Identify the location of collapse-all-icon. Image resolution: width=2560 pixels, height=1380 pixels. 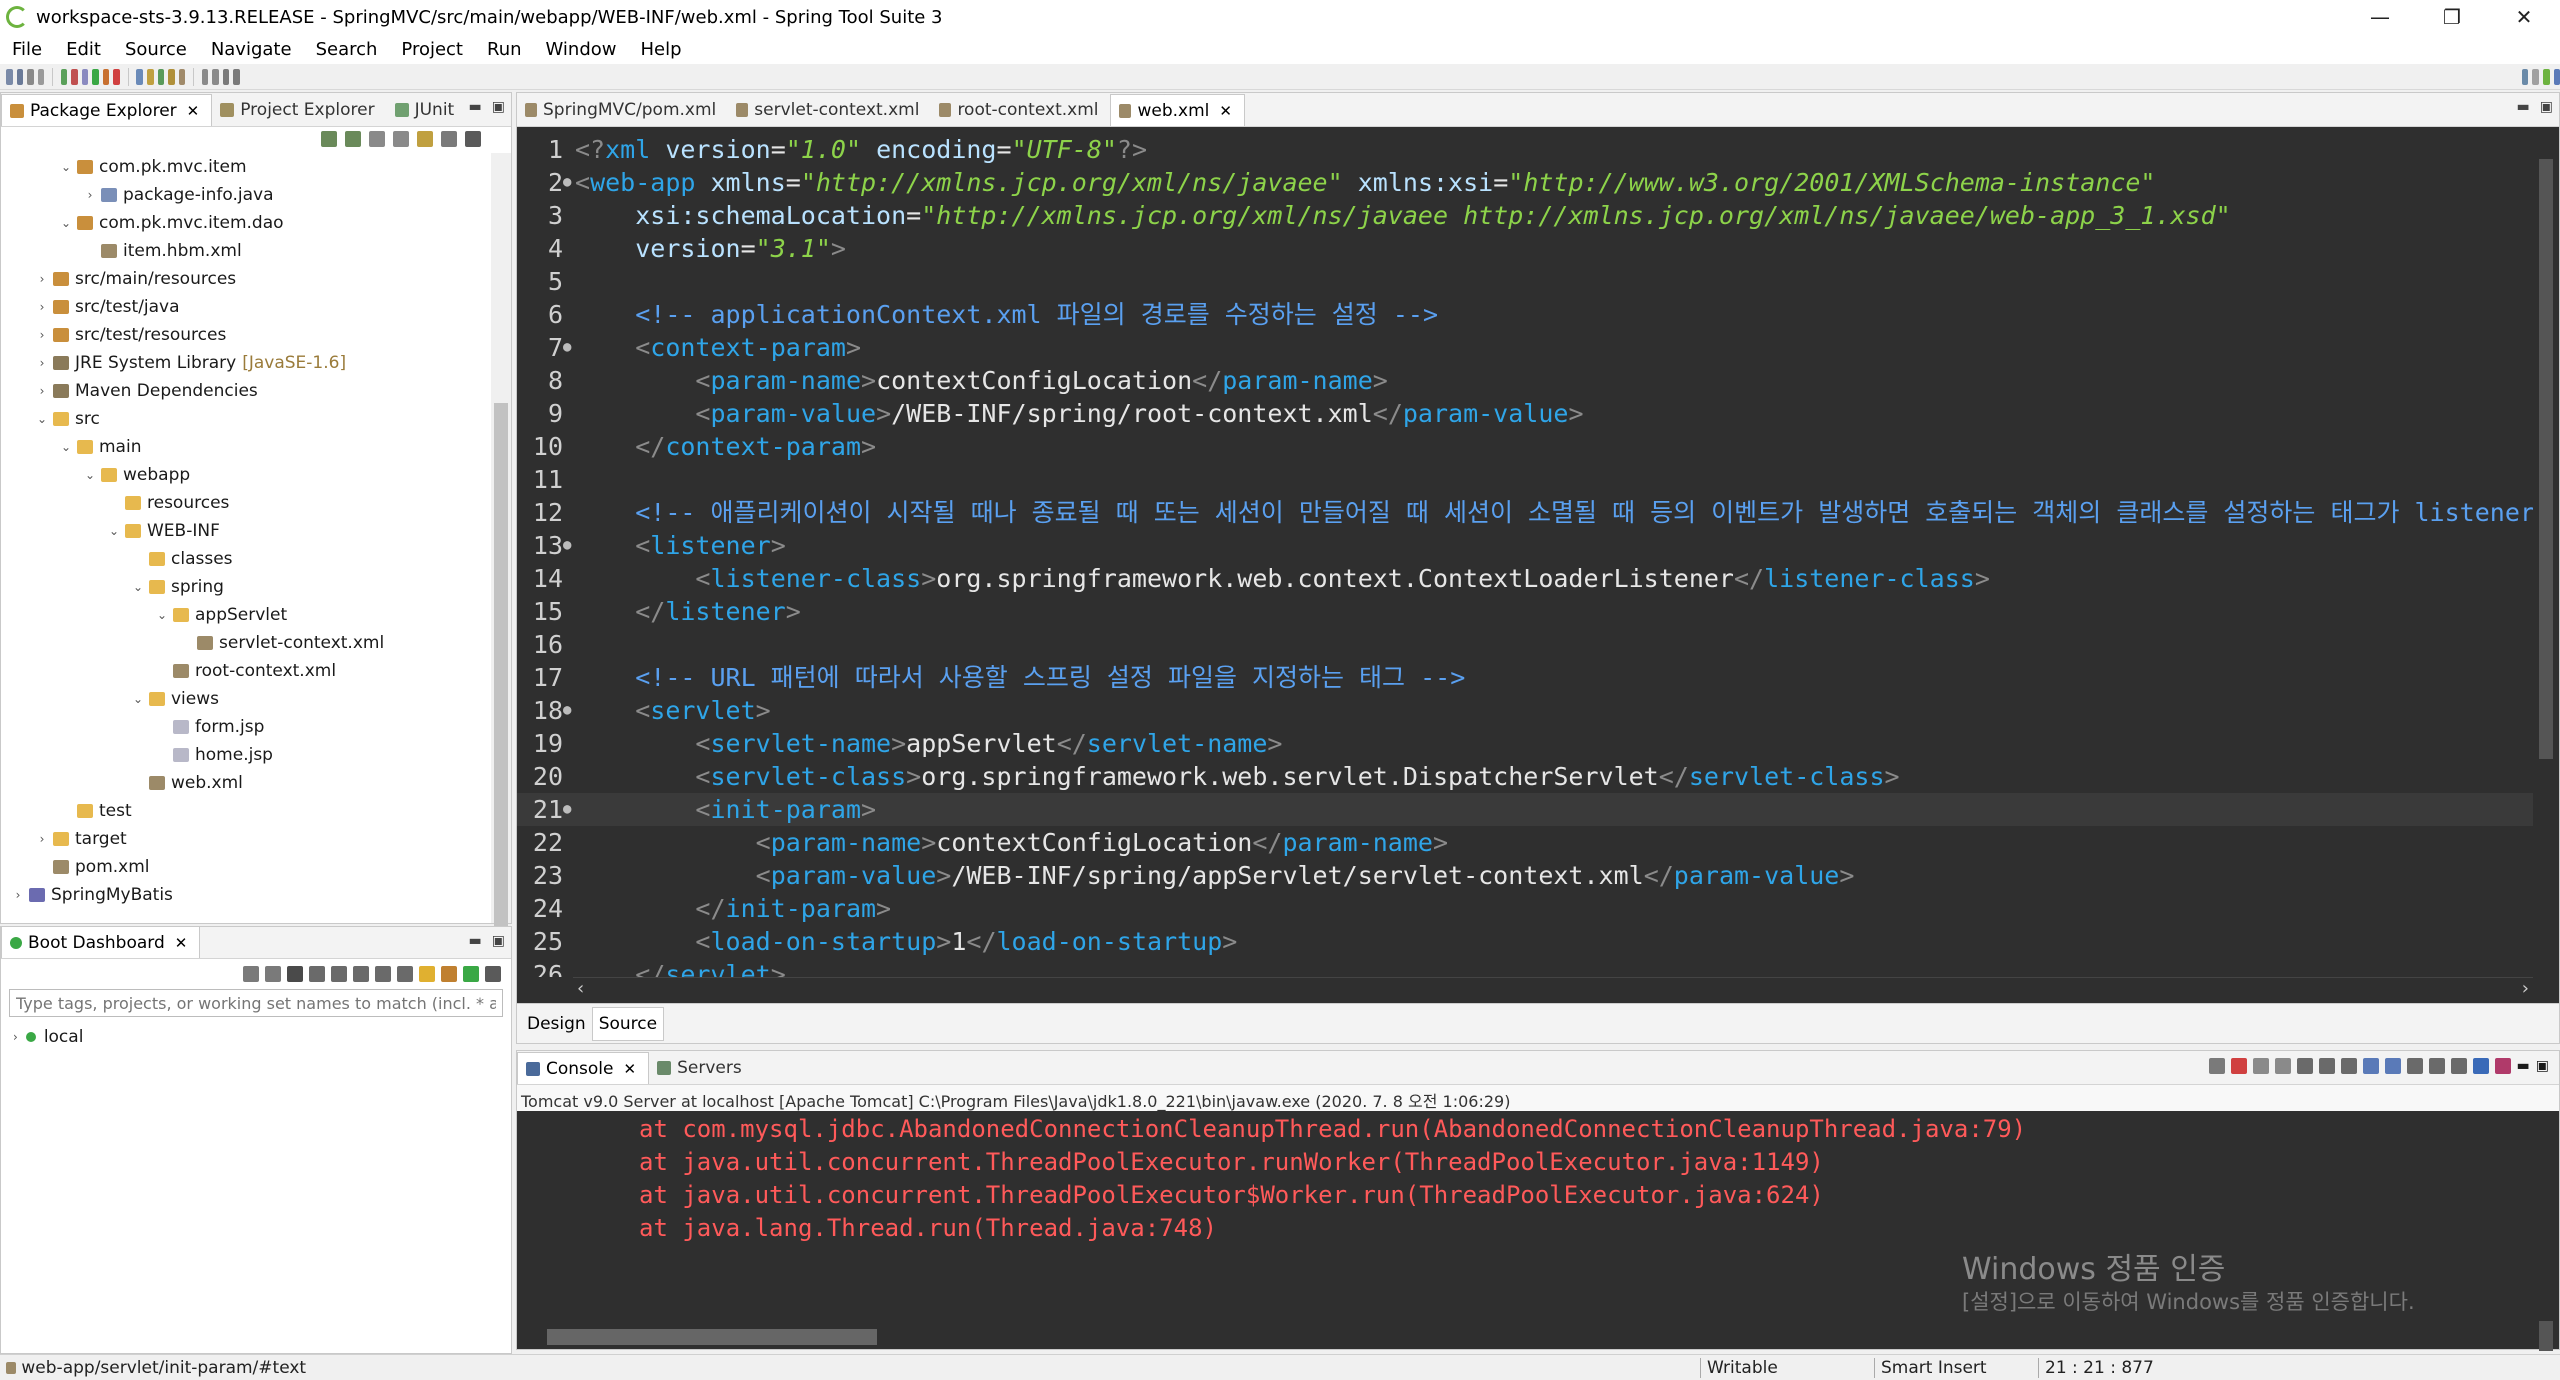
(401, 139).